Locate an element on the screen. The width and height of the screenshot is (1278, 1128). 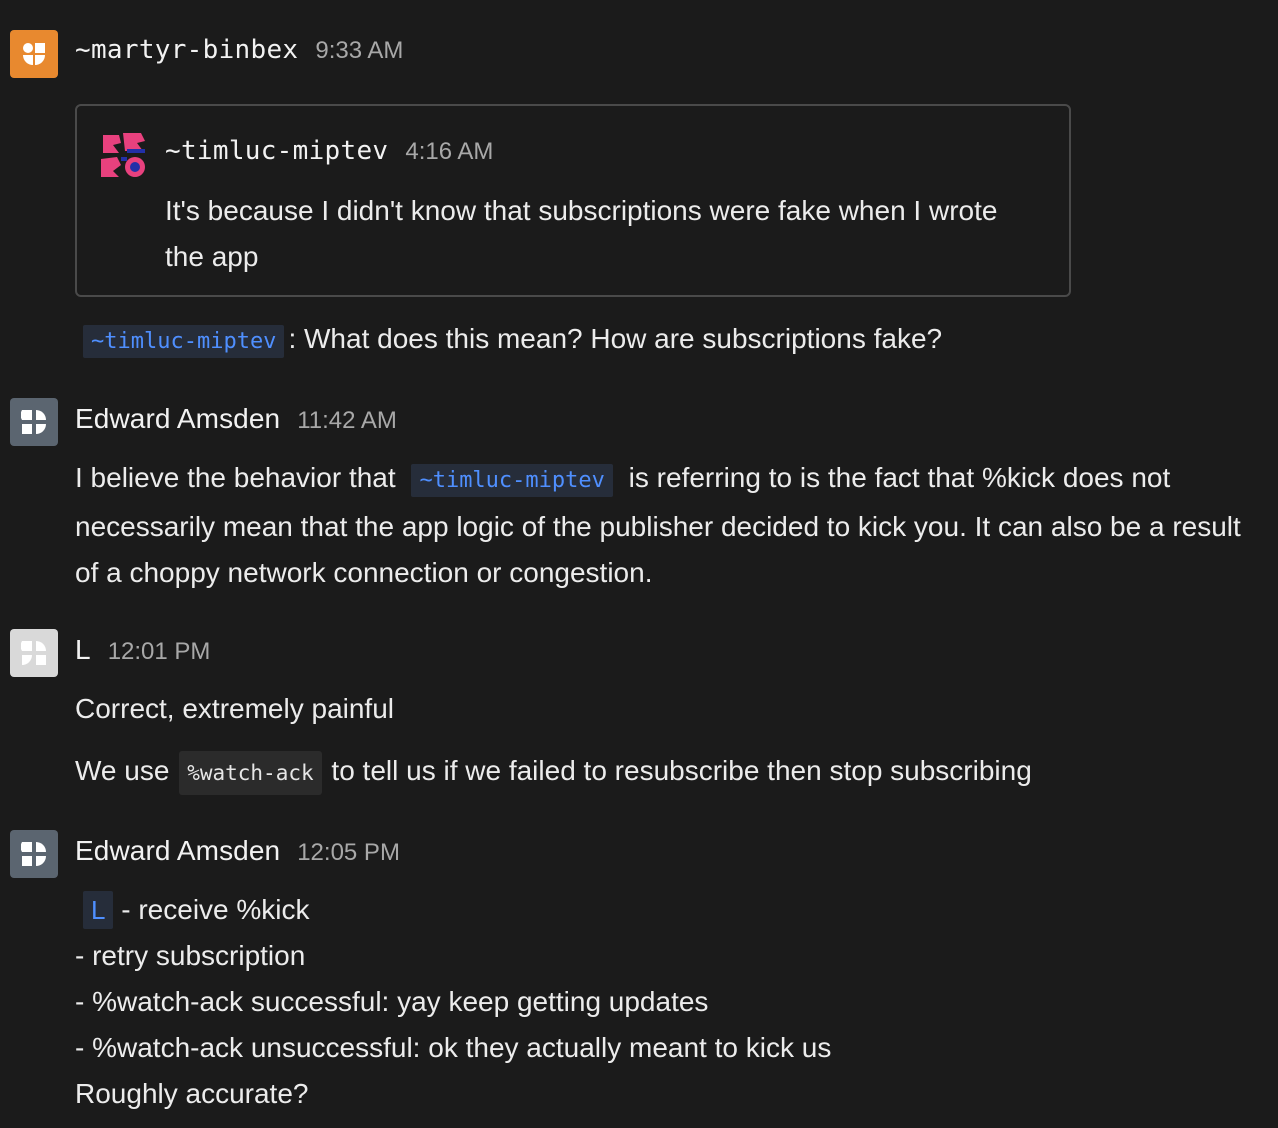
message-text: Correct, extremely painful is located at coordinates (666, 709).